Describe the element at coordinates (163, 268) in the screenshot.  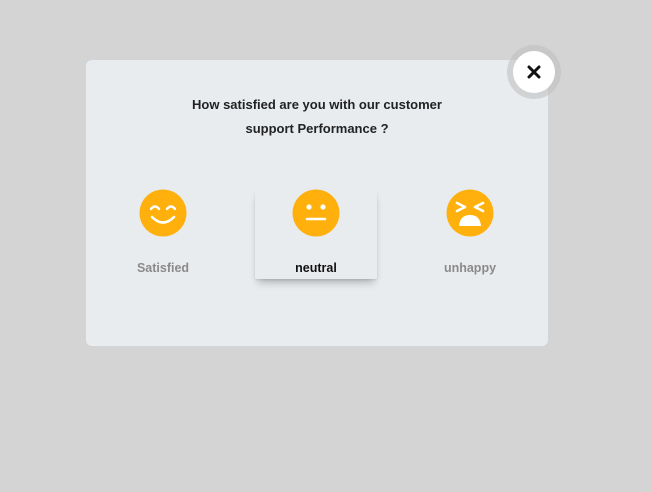
I see `option-label-satisfied: Satisfied` at that location.